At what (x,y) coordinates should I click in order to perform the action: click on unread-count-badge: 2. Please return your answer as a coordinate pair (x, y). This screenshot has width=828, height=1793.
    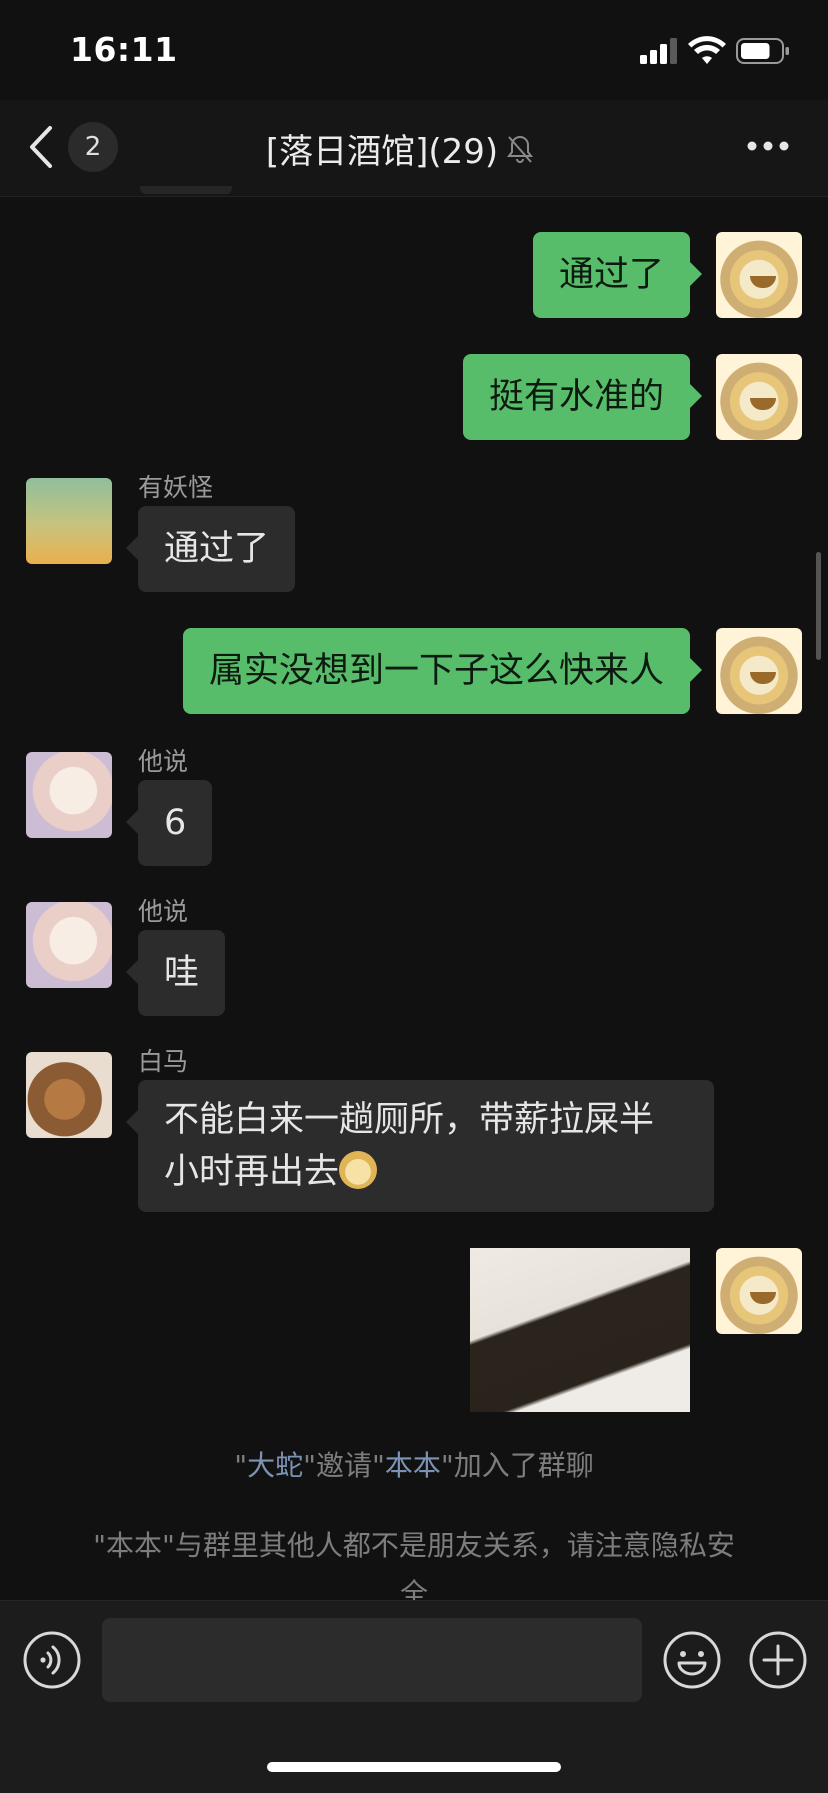
    Looking at the image, I should click on (93, 147).